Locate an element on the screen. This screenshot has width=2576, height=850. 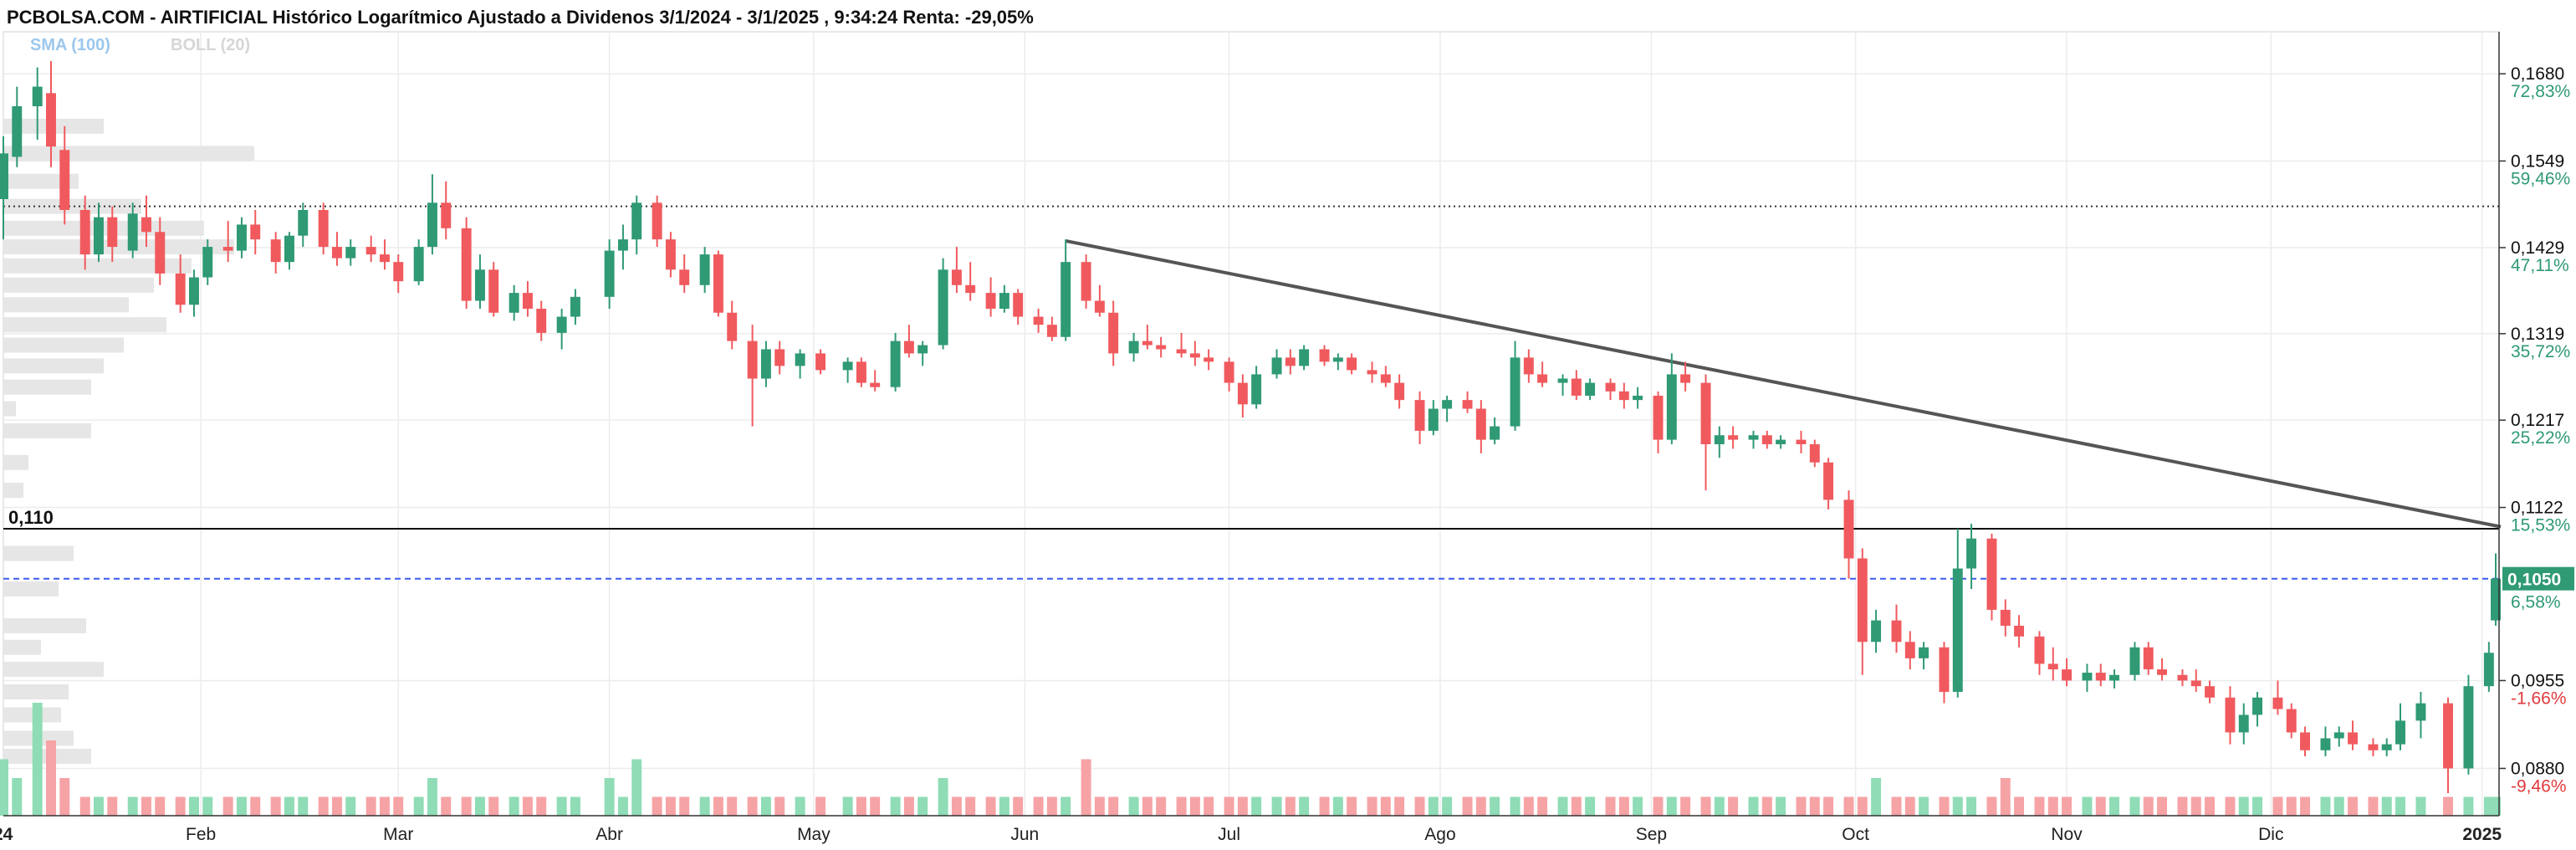
y-tick-pct: 47,11% is located at coordinates (2540, 265).